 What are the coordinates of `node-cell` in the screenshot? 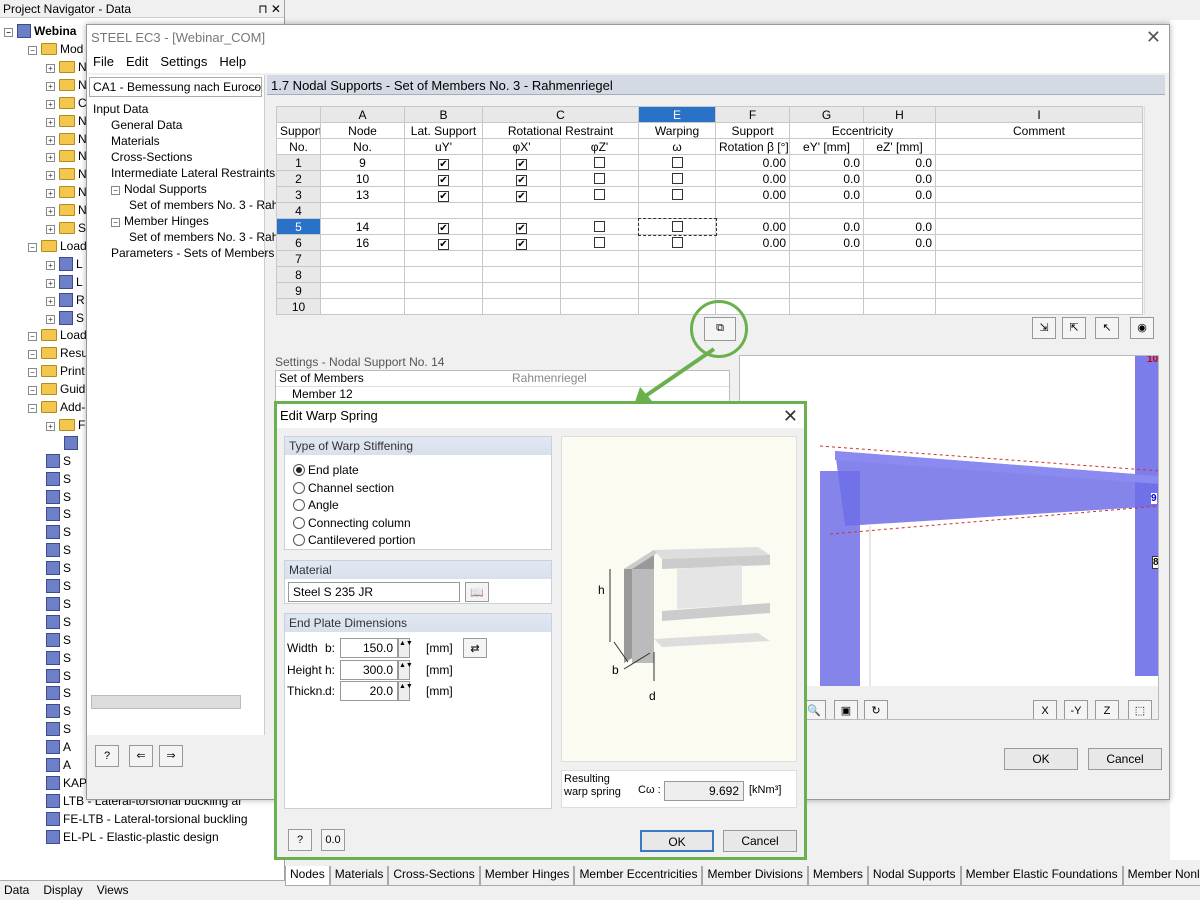 It's located at (362, 290).